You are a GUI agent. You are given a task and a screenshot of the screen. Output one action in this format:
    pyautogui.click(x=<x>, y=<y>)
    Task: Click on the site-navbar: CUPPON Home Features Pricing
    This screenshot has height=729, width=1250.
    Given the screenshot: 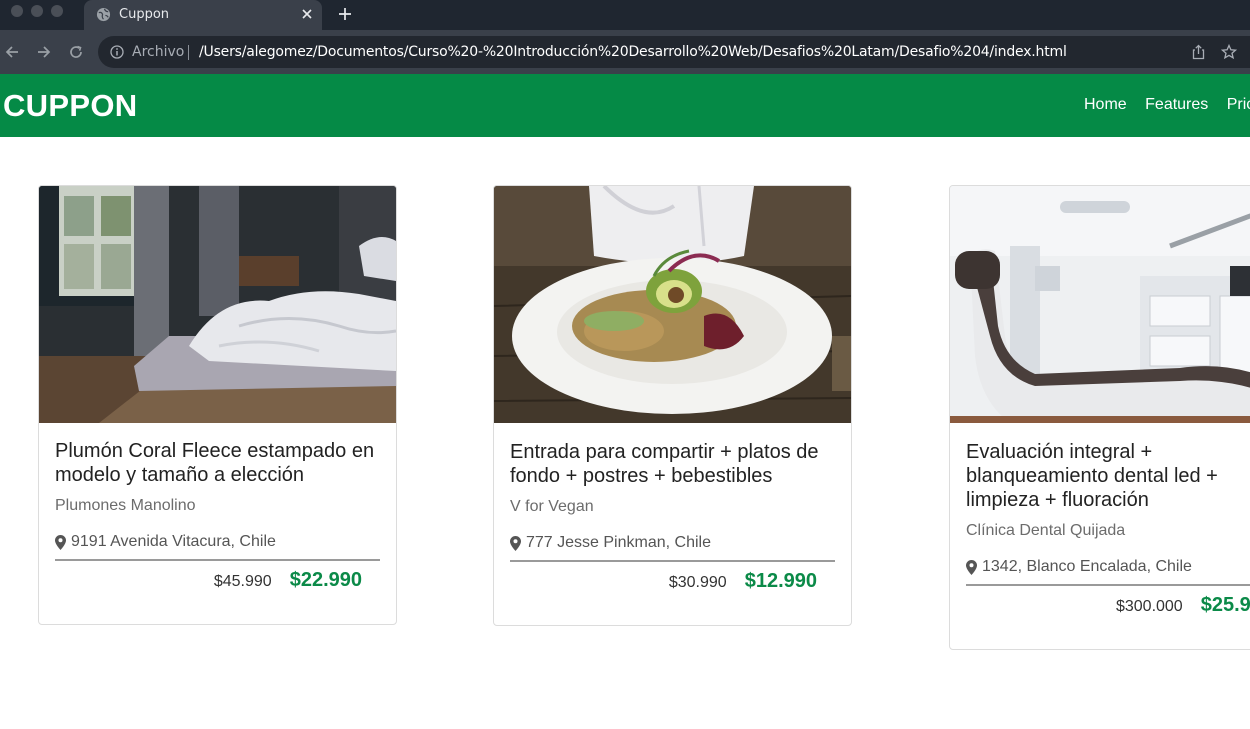 What is the action you would take?
    pyautogui.click(x=625, y=105)
    